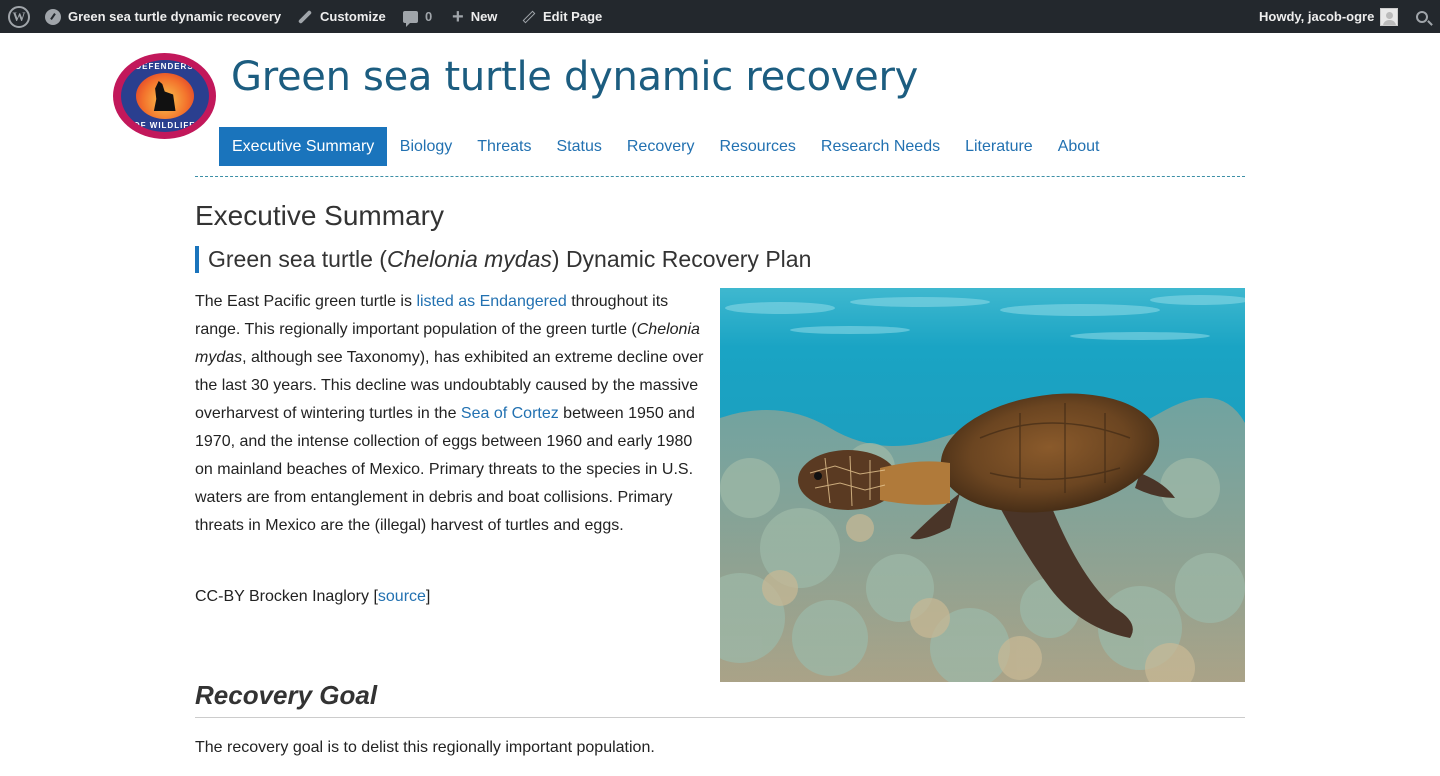  I want to click on customize-link: Customize, so click(341, 16).